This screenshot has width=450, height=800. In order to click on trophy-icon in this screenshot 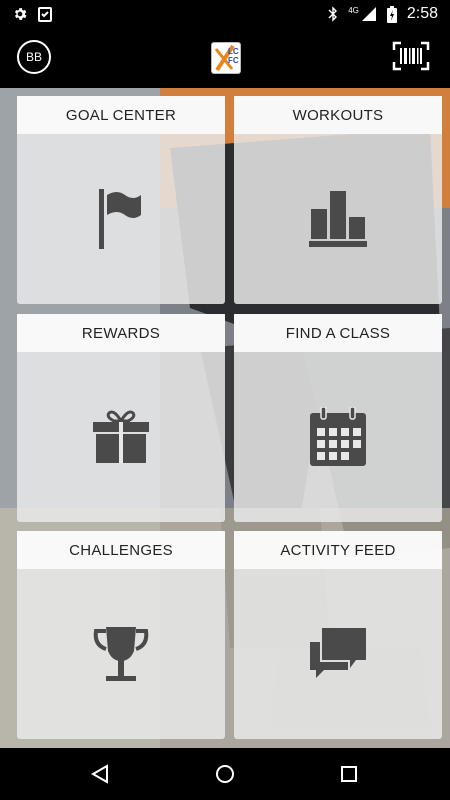, I will do `click(121, 654)`.